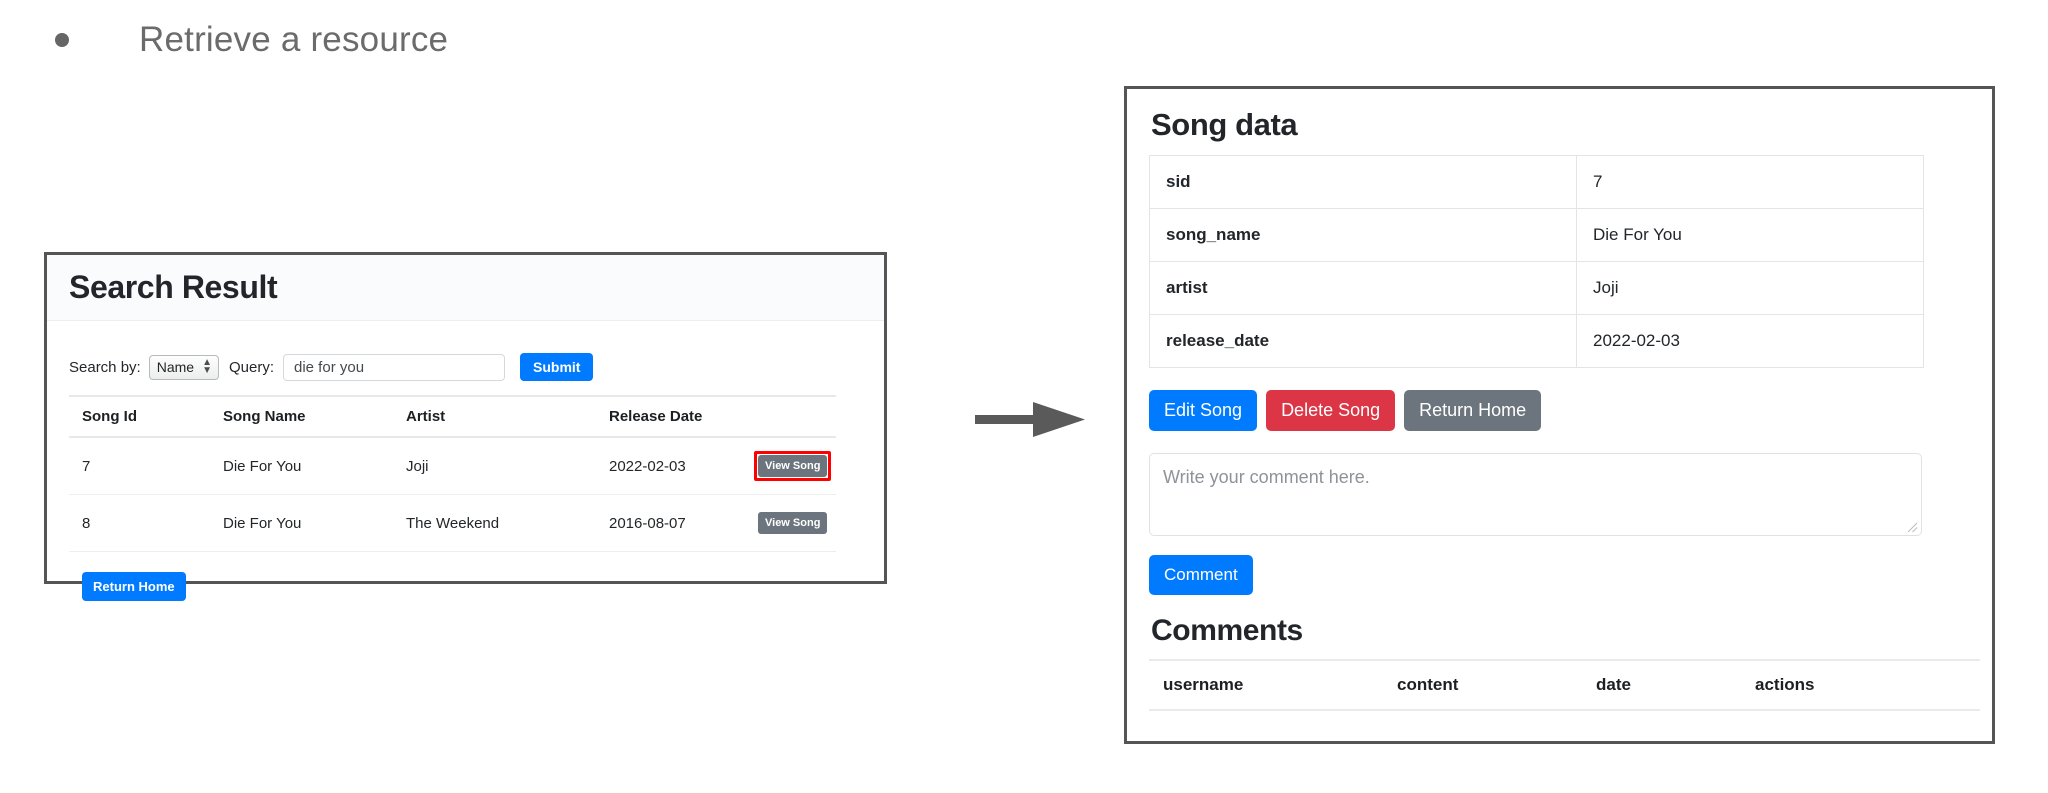  I want to click on cell-artist: The Weekend, so click(494, 523).